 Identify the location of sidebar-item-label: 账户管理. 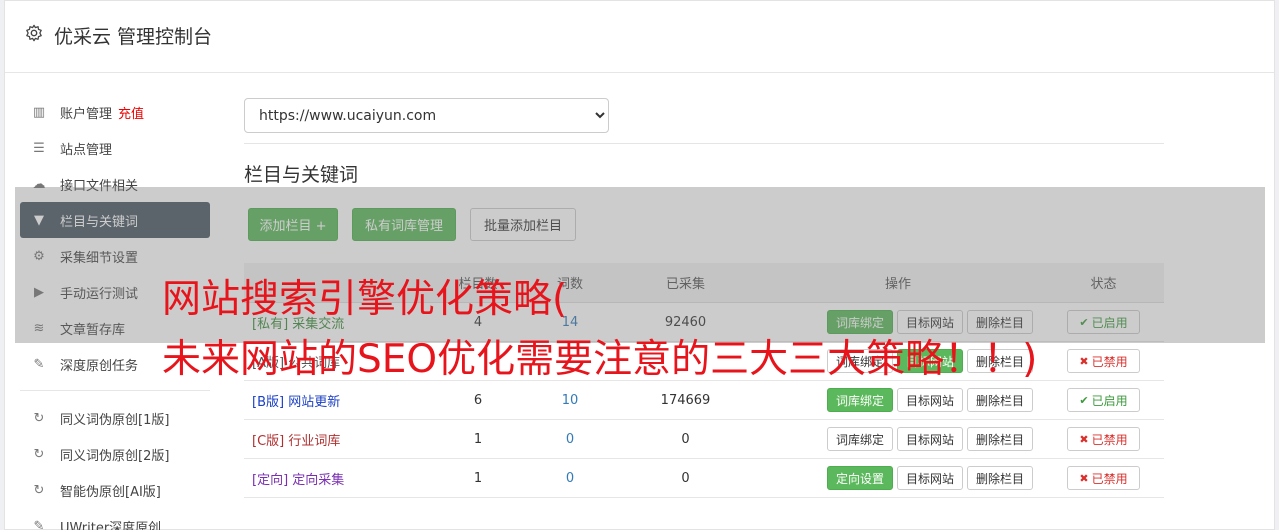
(86, 114).